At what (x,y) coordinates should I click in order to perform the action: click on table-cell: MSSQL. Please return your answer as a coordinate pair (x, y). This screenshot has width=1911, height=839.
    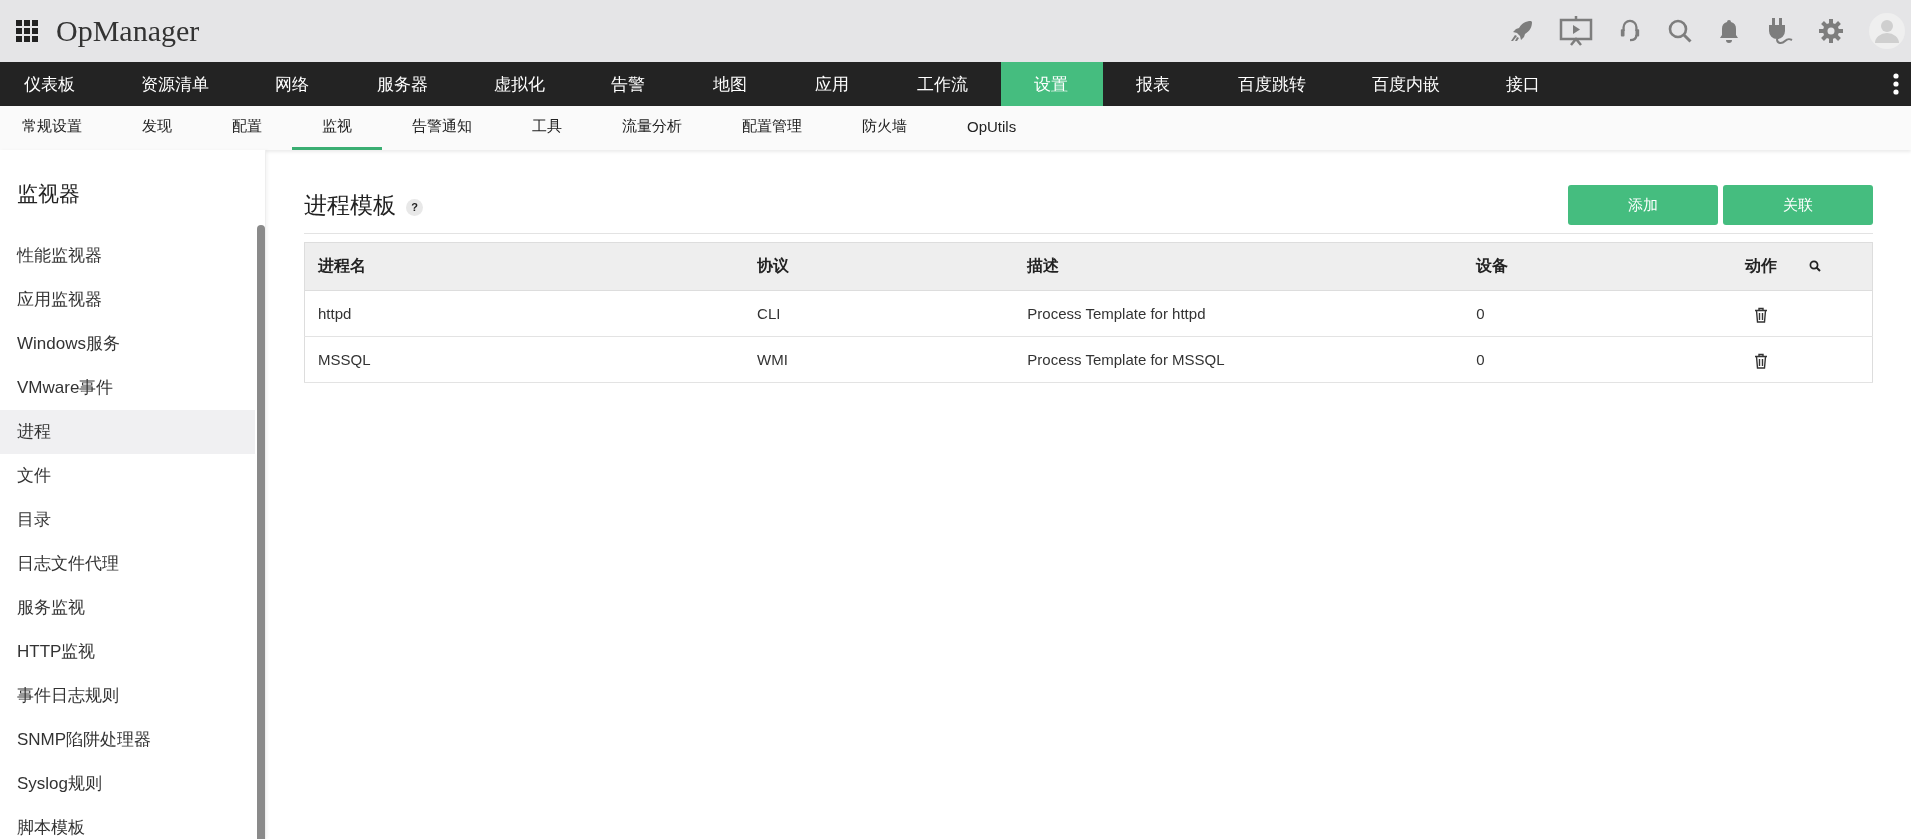
    Looking at the image, I should click on (344, 359).